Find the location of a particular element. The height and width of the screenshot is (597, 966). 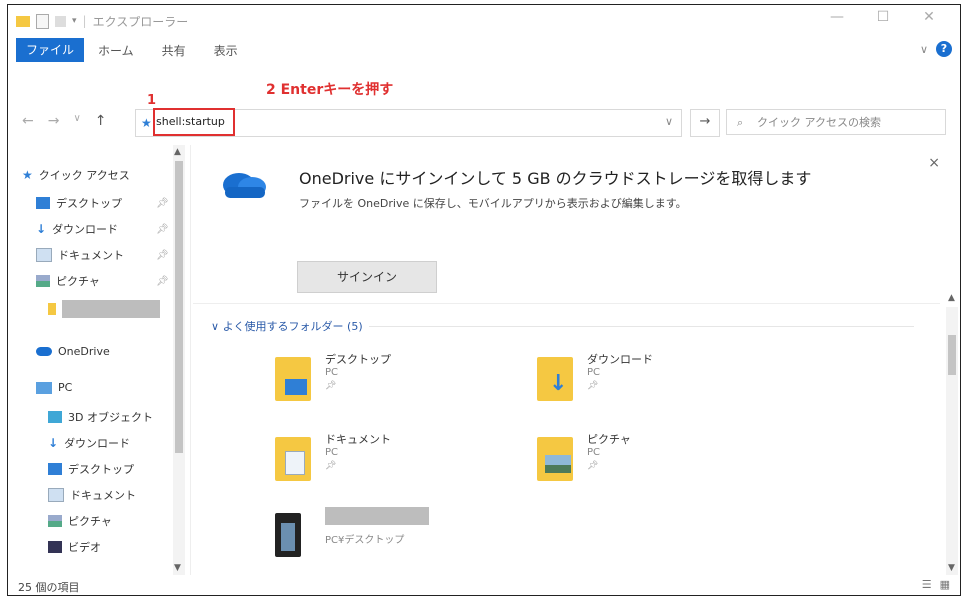

minimize-button: — is located at coordinates (837, 17).